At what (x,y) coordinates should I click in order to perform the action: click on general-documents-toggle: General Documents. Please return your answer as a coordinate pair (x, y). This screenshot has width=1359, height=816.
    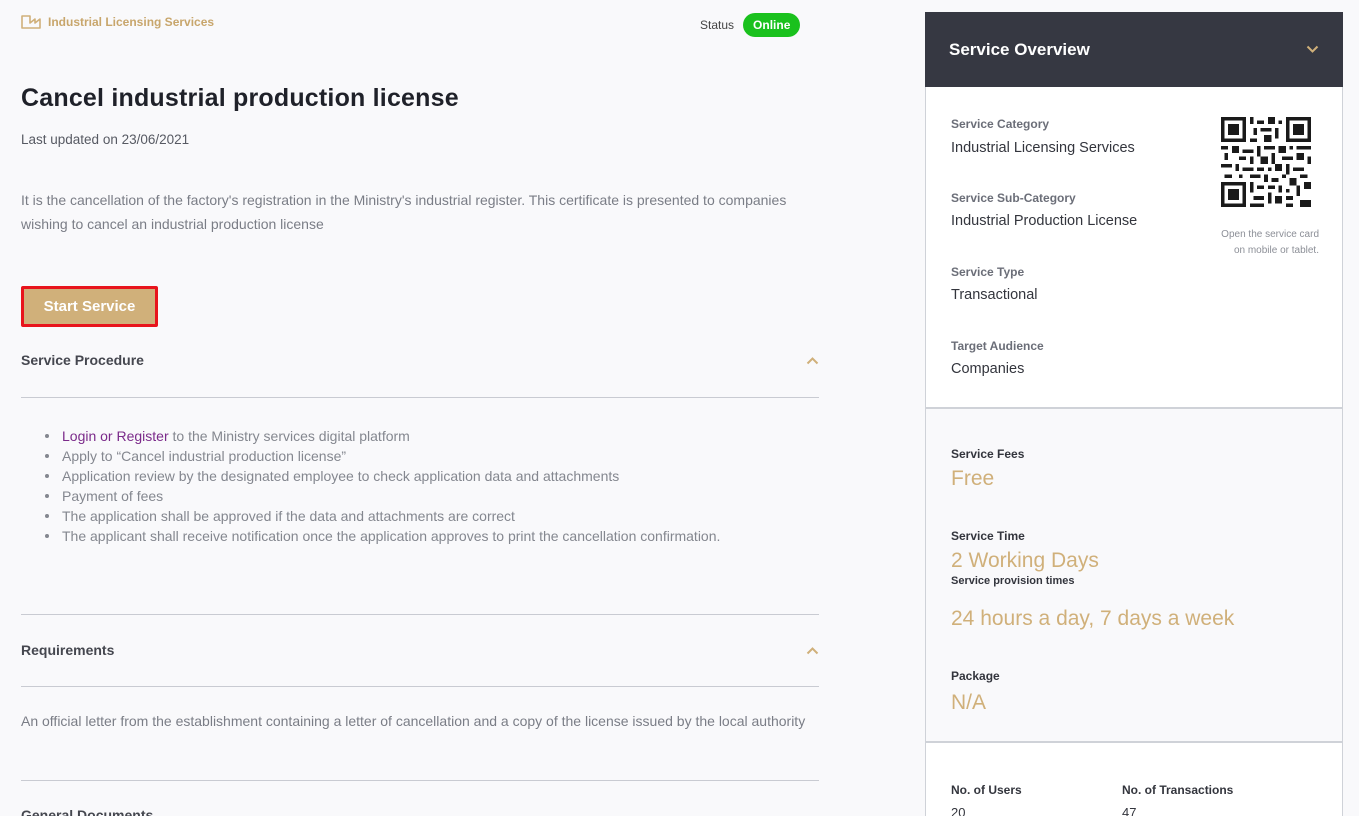
    Looking at the image, I should click on (420, 811).